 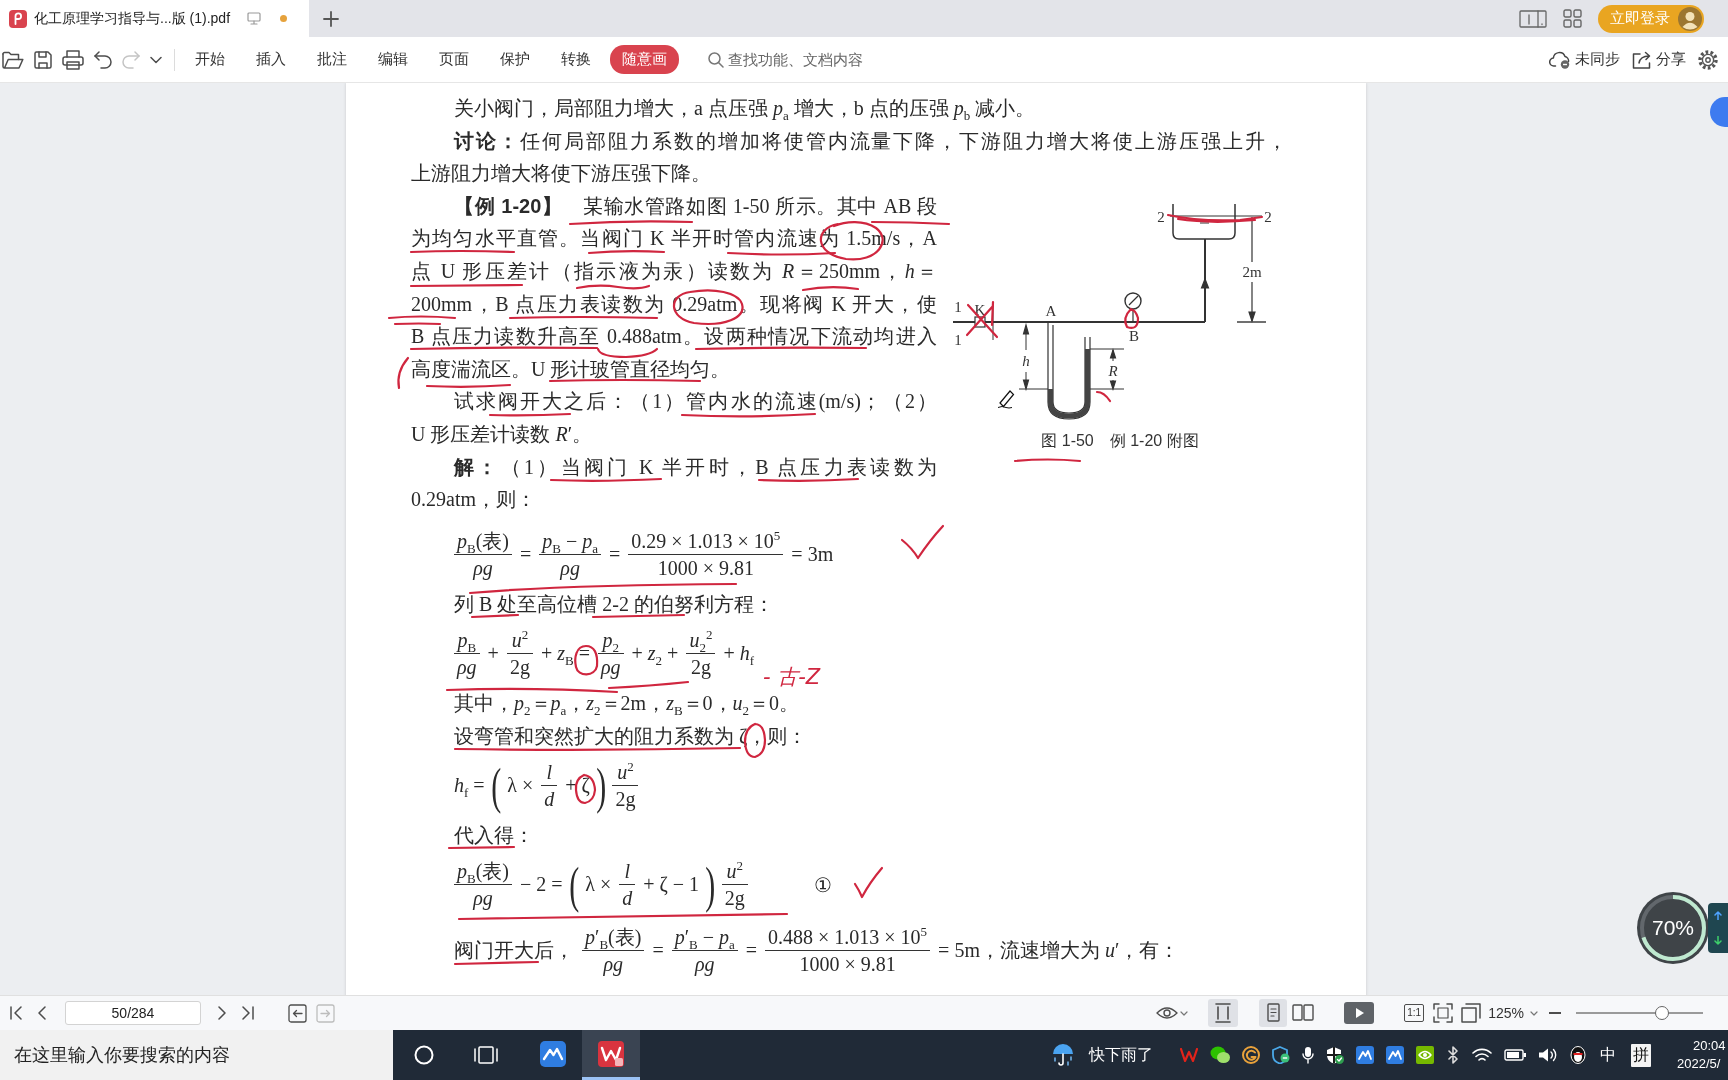 What do you see at coordinates (644, 59) in the screenshot?
I see `menu-tab: 随意画` at bounding box center [644, 59].